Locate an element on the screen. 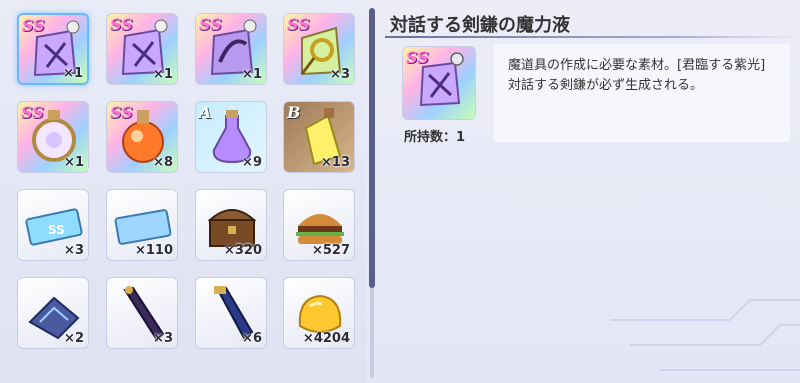 The height and width of the screenshot is (383, 800). inventory-item: SS ×8 is located at coordinates (142, 137).